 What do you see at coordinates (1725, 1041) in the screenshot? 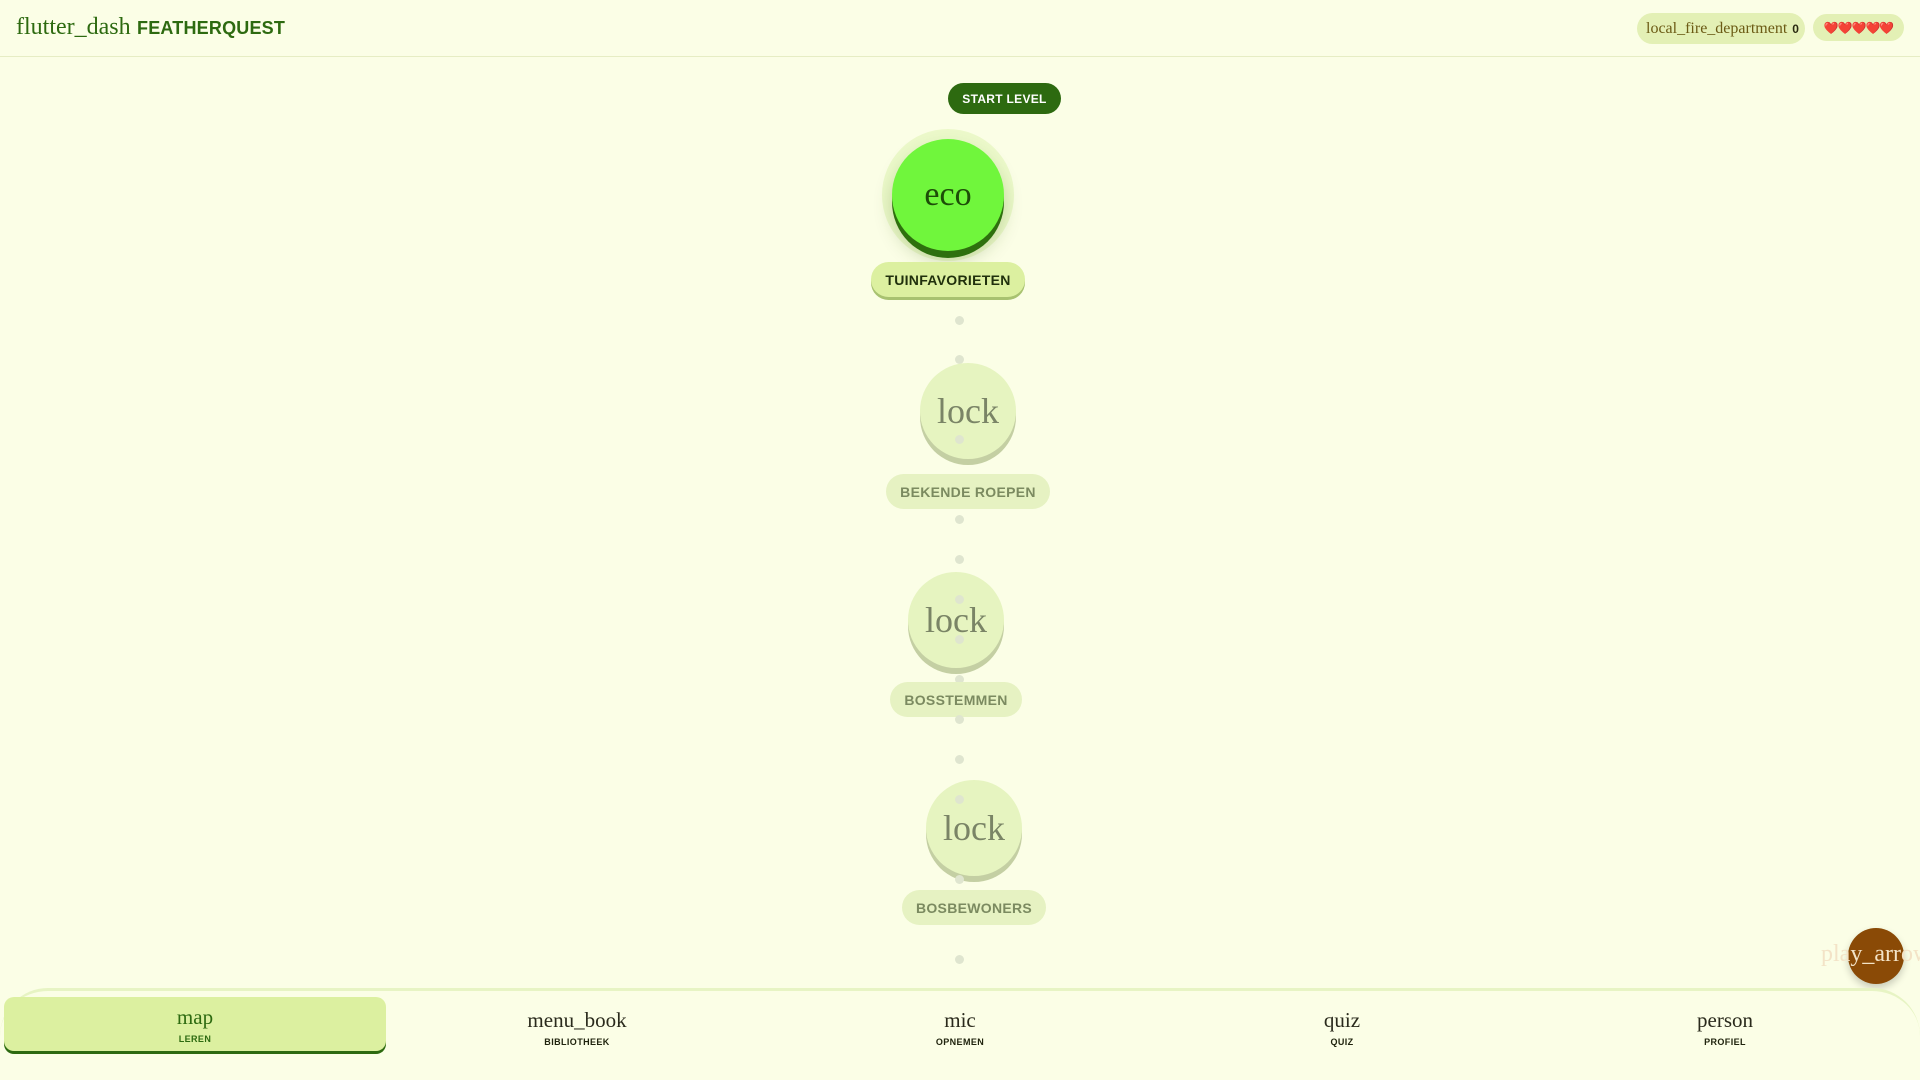
I see `nav-label: PROFIEL` at bounding box center [1725, 1041].